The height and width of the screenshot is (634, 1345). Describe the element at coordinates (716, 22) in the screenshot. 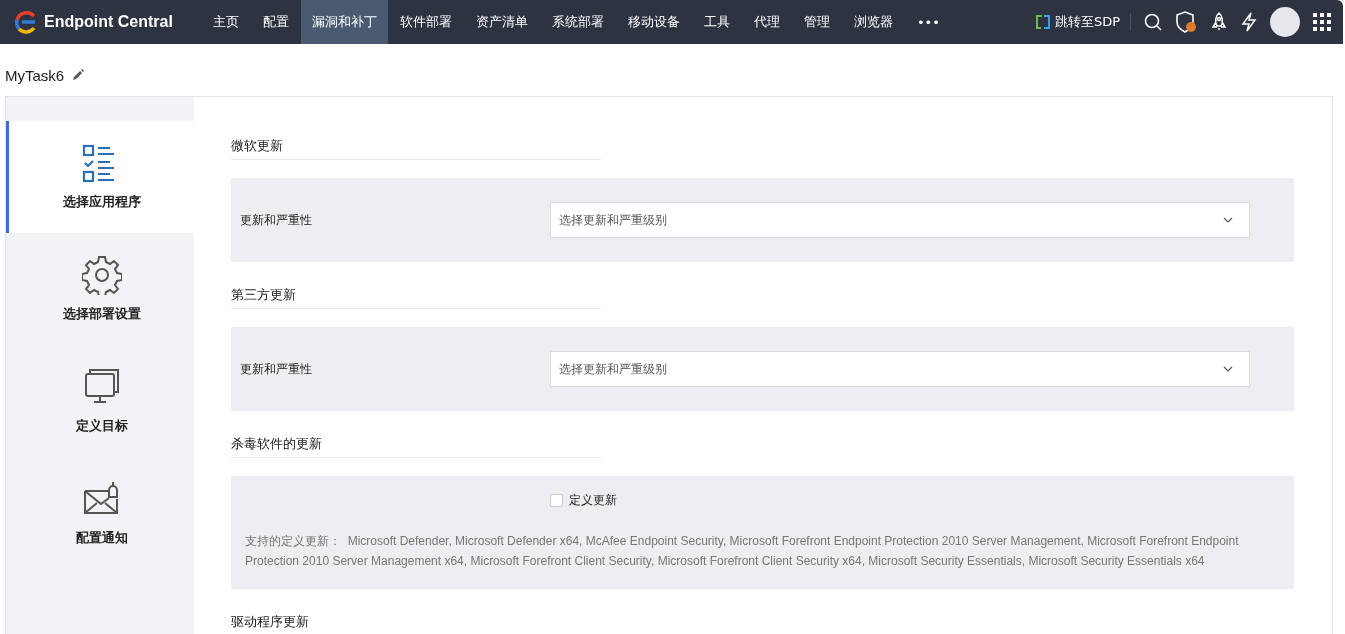

I see `nav-tab: 工具` at that location.